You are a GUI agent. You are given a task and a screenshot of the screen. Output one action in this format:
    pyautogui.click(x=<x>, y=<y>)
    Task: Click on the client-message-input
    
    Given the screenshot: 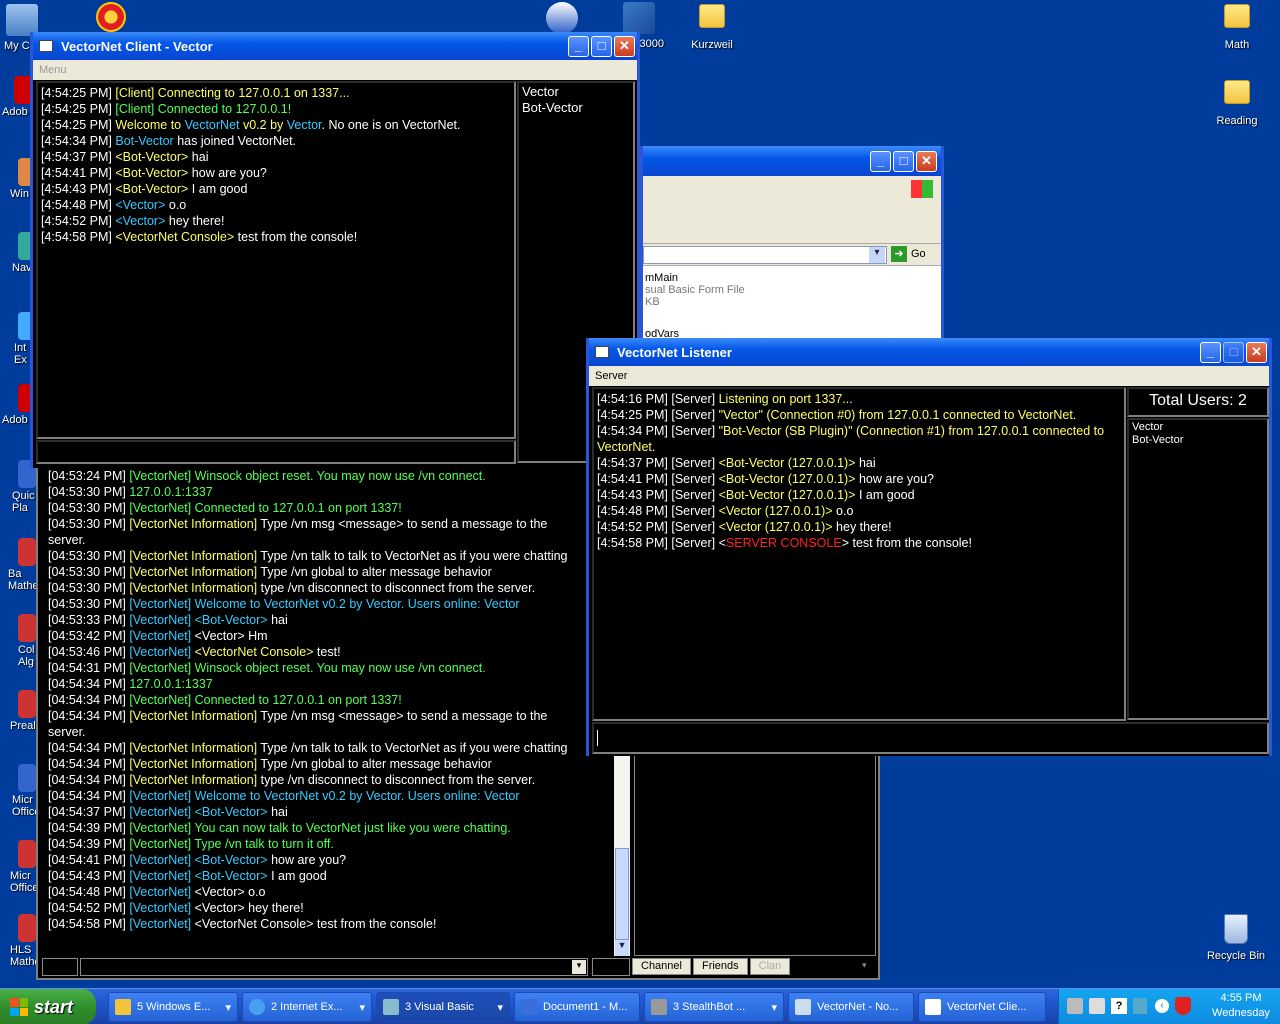 What is the action you would take?
    pyautogui.click(x=276, y=452)
    